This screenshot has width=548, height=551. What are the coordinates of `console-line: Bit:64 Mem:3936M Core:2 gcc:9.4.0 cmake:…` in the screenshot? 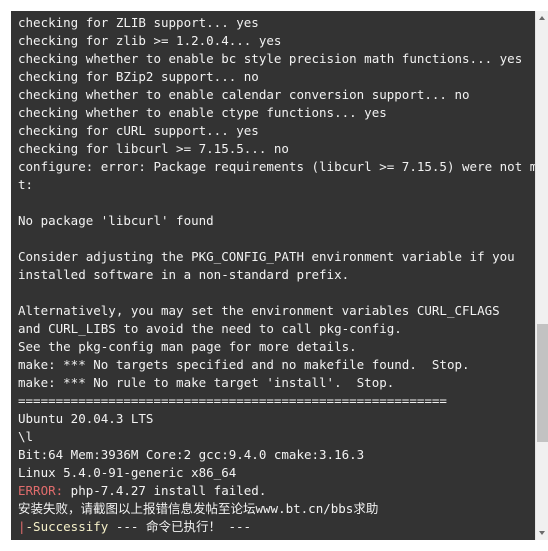 It's located at (191, 454).